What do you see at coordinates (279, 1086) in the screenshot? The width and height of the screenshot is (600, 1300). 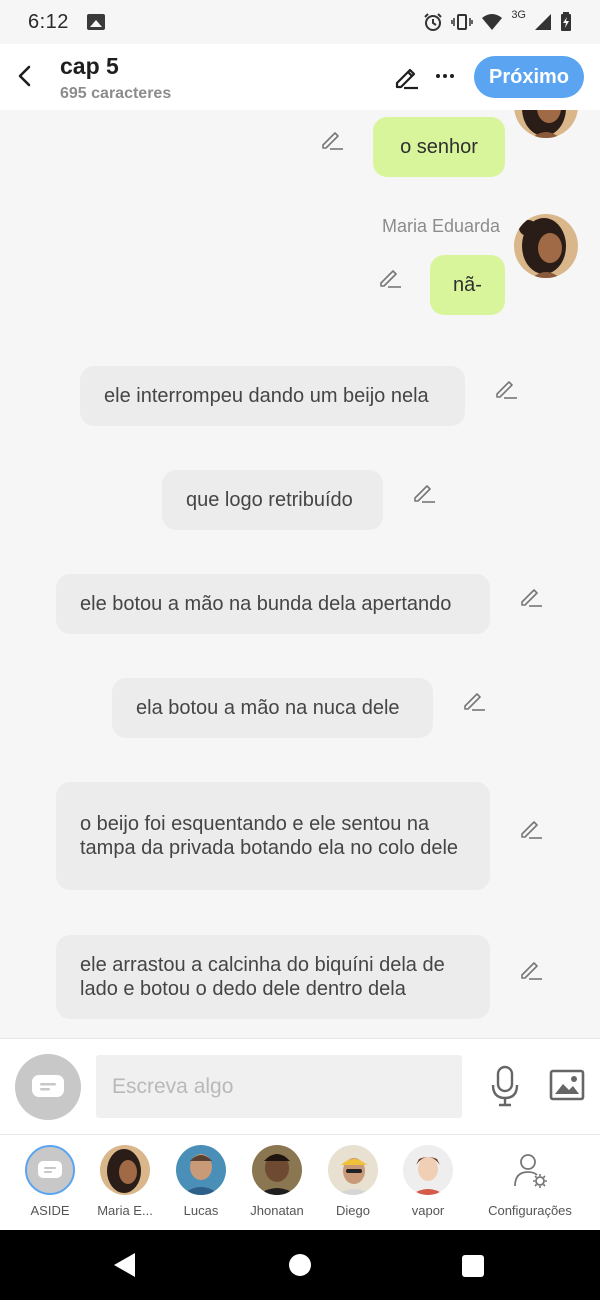 I see `message-input` at bounding box center [279, 1086].